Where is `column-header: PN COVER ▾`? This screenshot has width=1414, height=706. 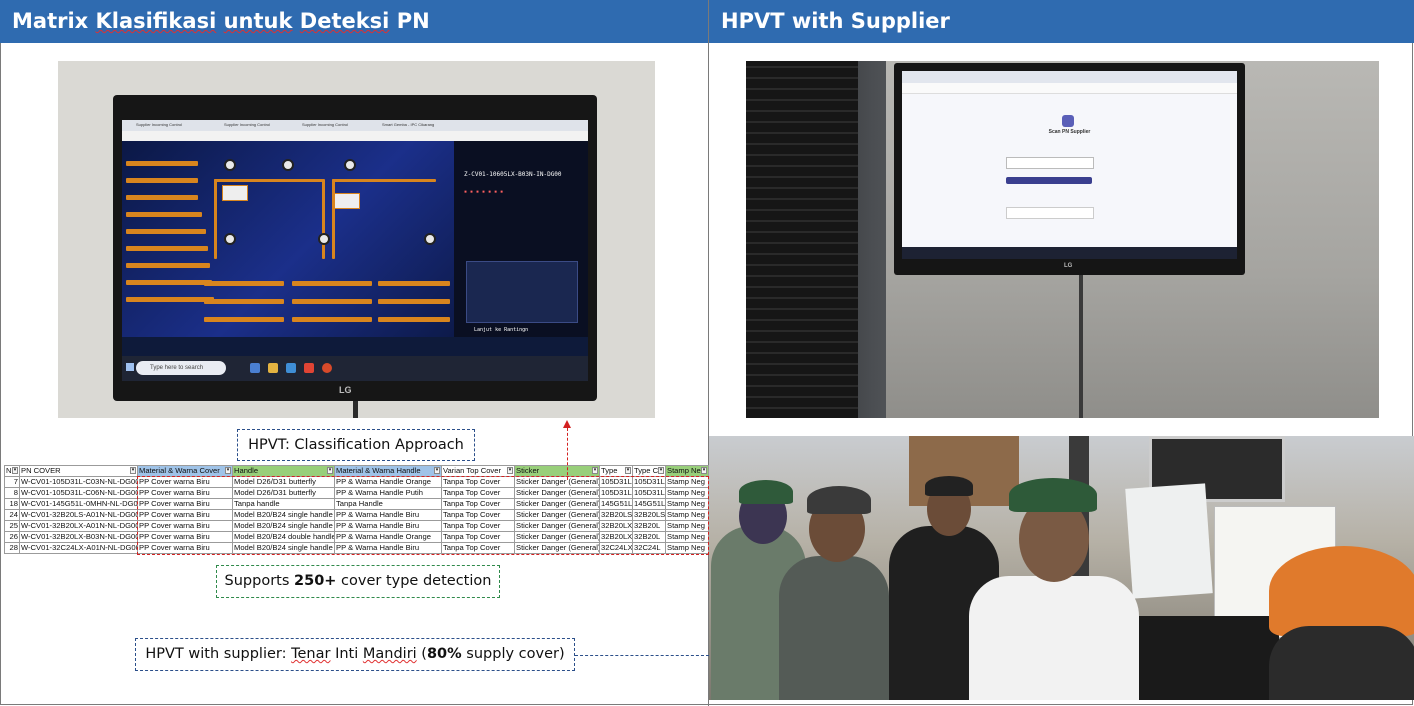 column-header: PN COVER ▾ is located at coordinates (78, 471).